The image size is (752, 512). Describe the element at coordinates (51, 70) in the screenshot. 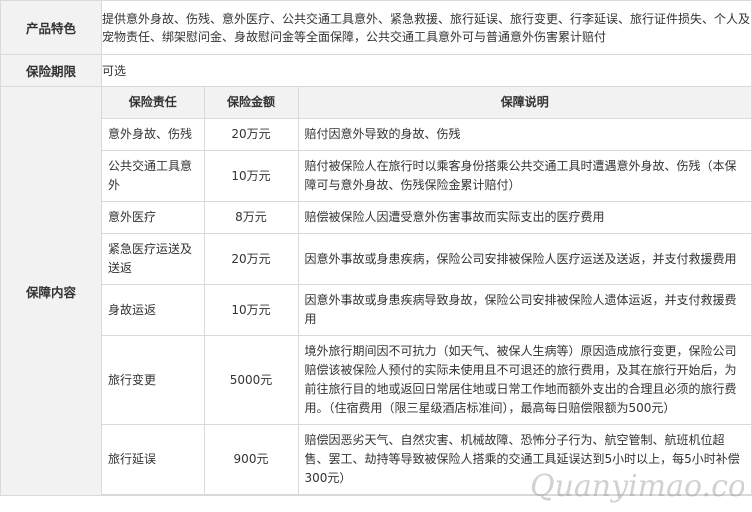

I see `period-label: 保险期限` at that location.